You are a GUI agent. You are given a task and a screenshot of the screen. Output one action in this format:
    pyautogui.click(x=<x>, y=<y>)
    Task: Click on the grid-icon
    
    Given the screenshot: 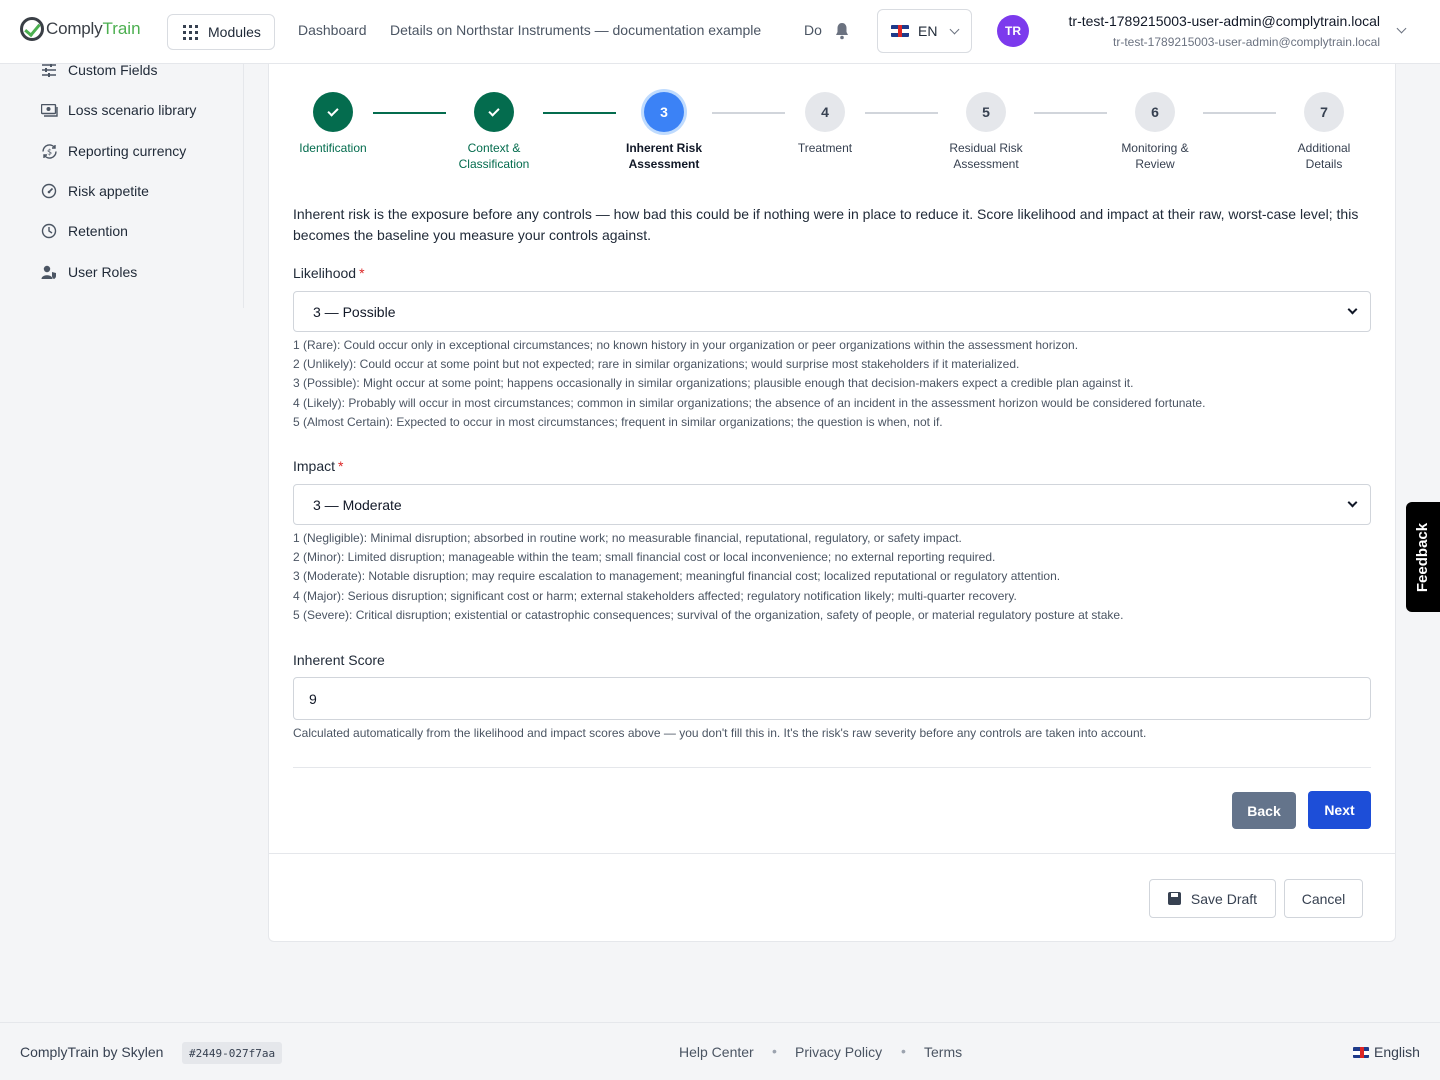 What is the action you would take?
    pyautogui.click(x=190, y=32)
    